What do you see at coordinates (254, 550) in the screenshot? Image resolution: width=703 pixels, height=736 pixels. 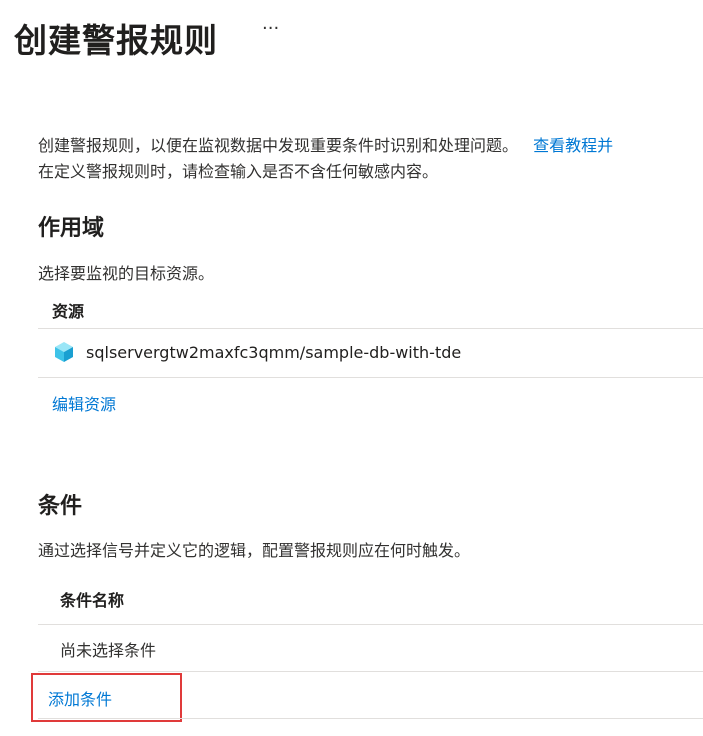 I see `condition-subtitle: 通过选择信号并定义它的逻辑，配置警报规则应在何时触发。` at bounding box center [254, 550].